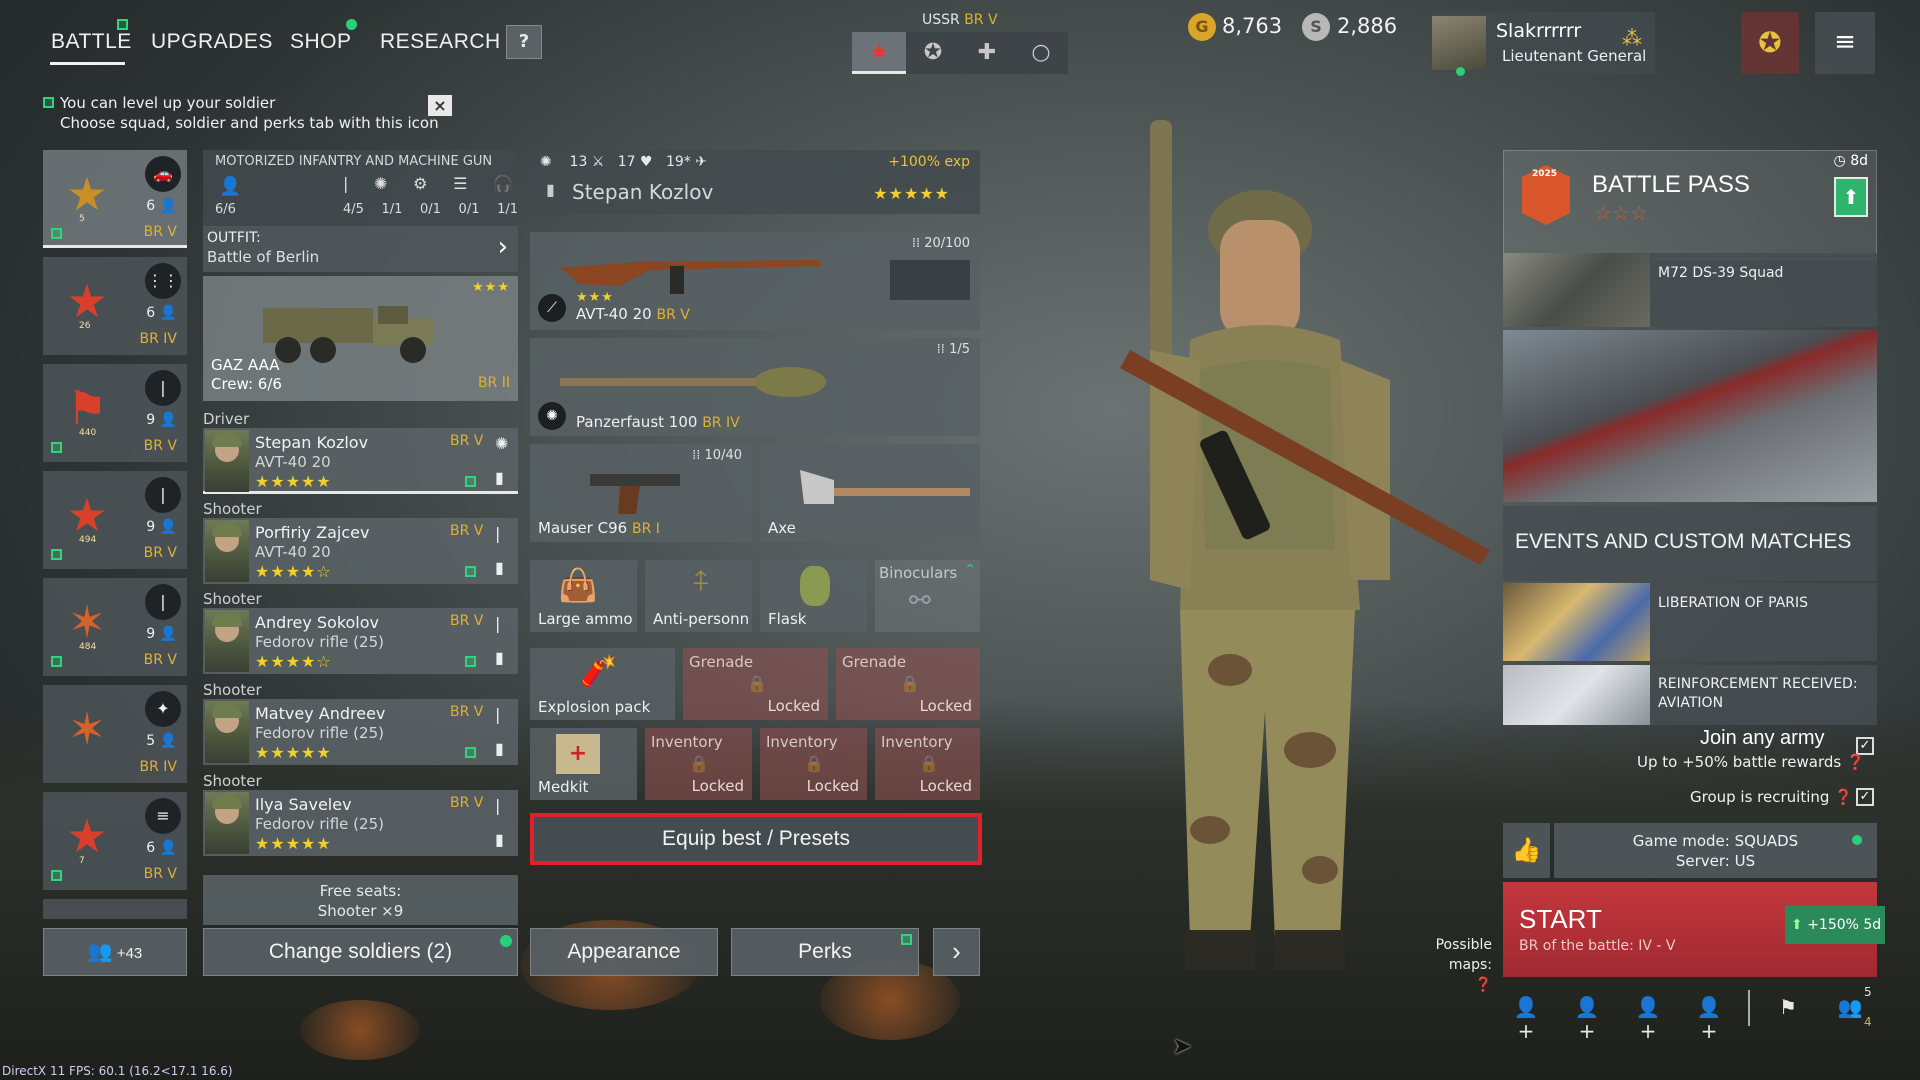 This screenshot has width=1920, height=1080. What do you see at coordinates (585, 619) in the screenshot?
I see `item-name: Large ammo` at bounding box center [585, 619].